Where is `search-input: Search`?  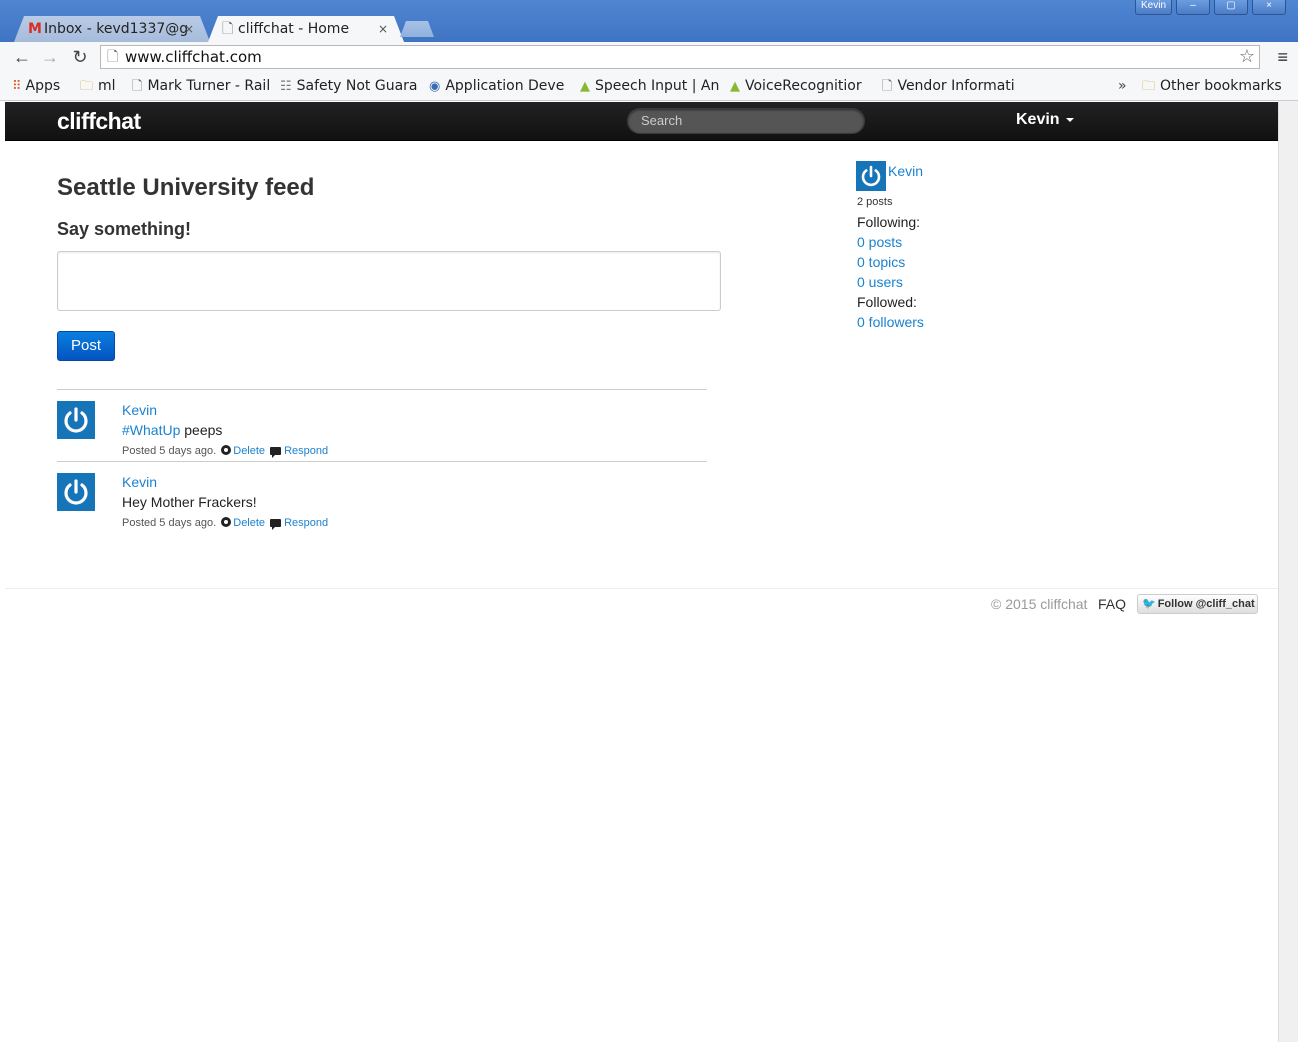
search-input: Search is located at coordinates (746, 121).